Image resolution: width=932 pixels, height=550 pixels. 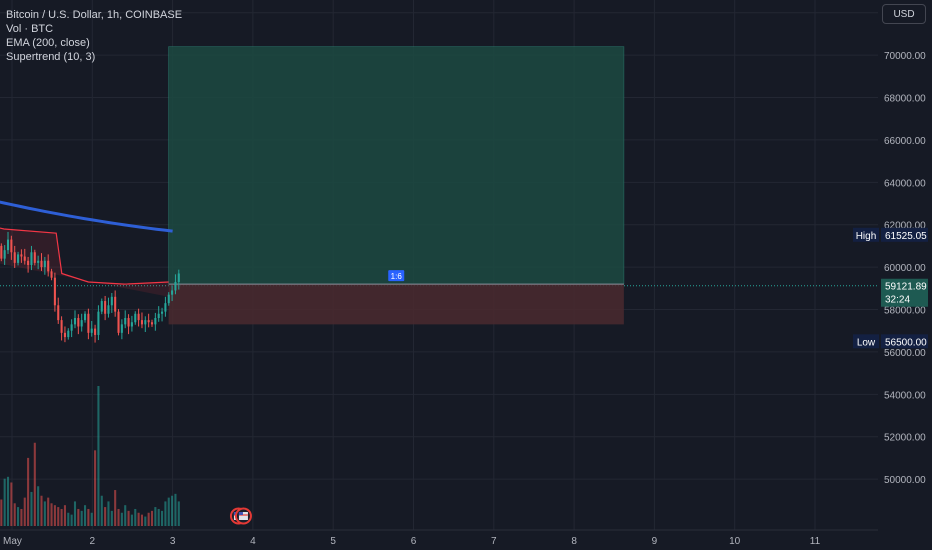 I want to click on stop-loss-zone, so click(x=396, y=304).